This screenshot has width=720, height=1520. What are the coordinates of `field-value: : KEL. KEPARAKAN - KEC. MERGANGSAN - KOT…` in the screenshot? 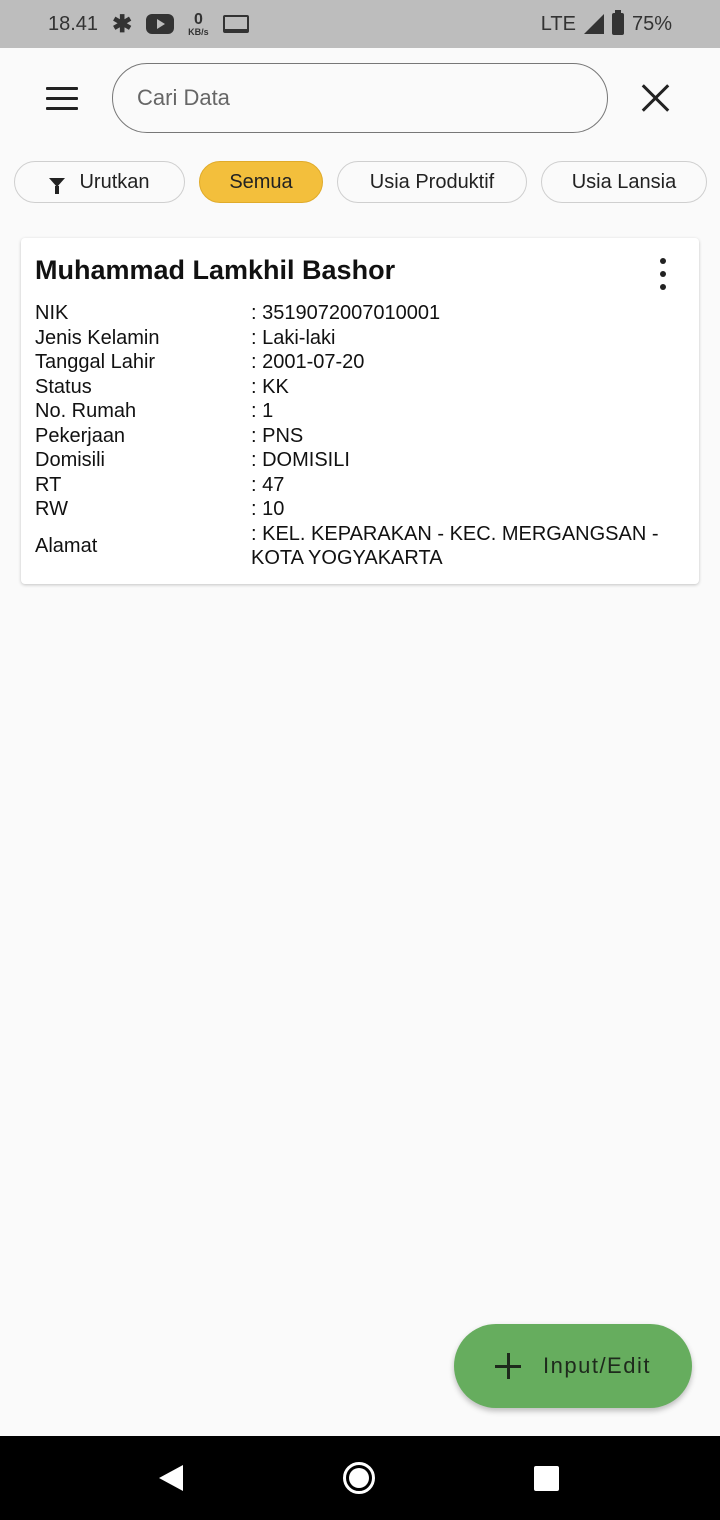 It's located at (455, 546).